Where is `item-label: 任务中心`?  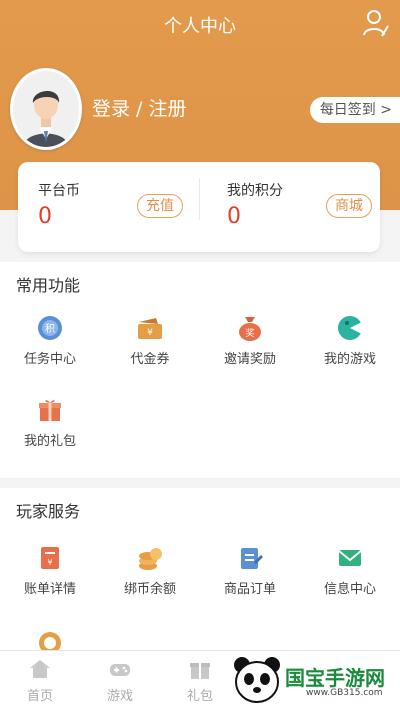 item-label: 任务中心 is located at coordinates (49, 359).